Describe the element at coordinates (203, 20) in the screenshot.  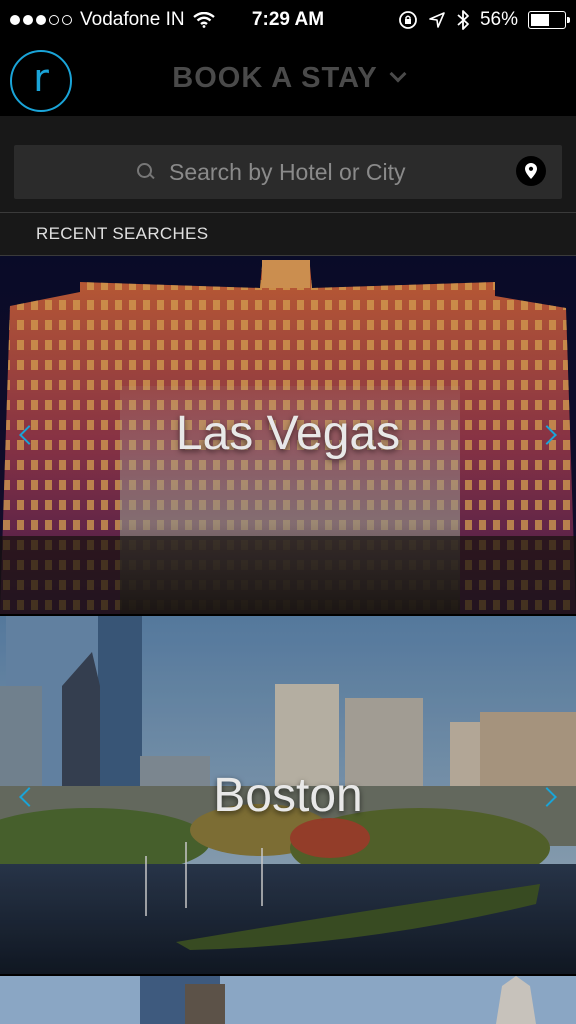
I see `wifi-icon` at that location.